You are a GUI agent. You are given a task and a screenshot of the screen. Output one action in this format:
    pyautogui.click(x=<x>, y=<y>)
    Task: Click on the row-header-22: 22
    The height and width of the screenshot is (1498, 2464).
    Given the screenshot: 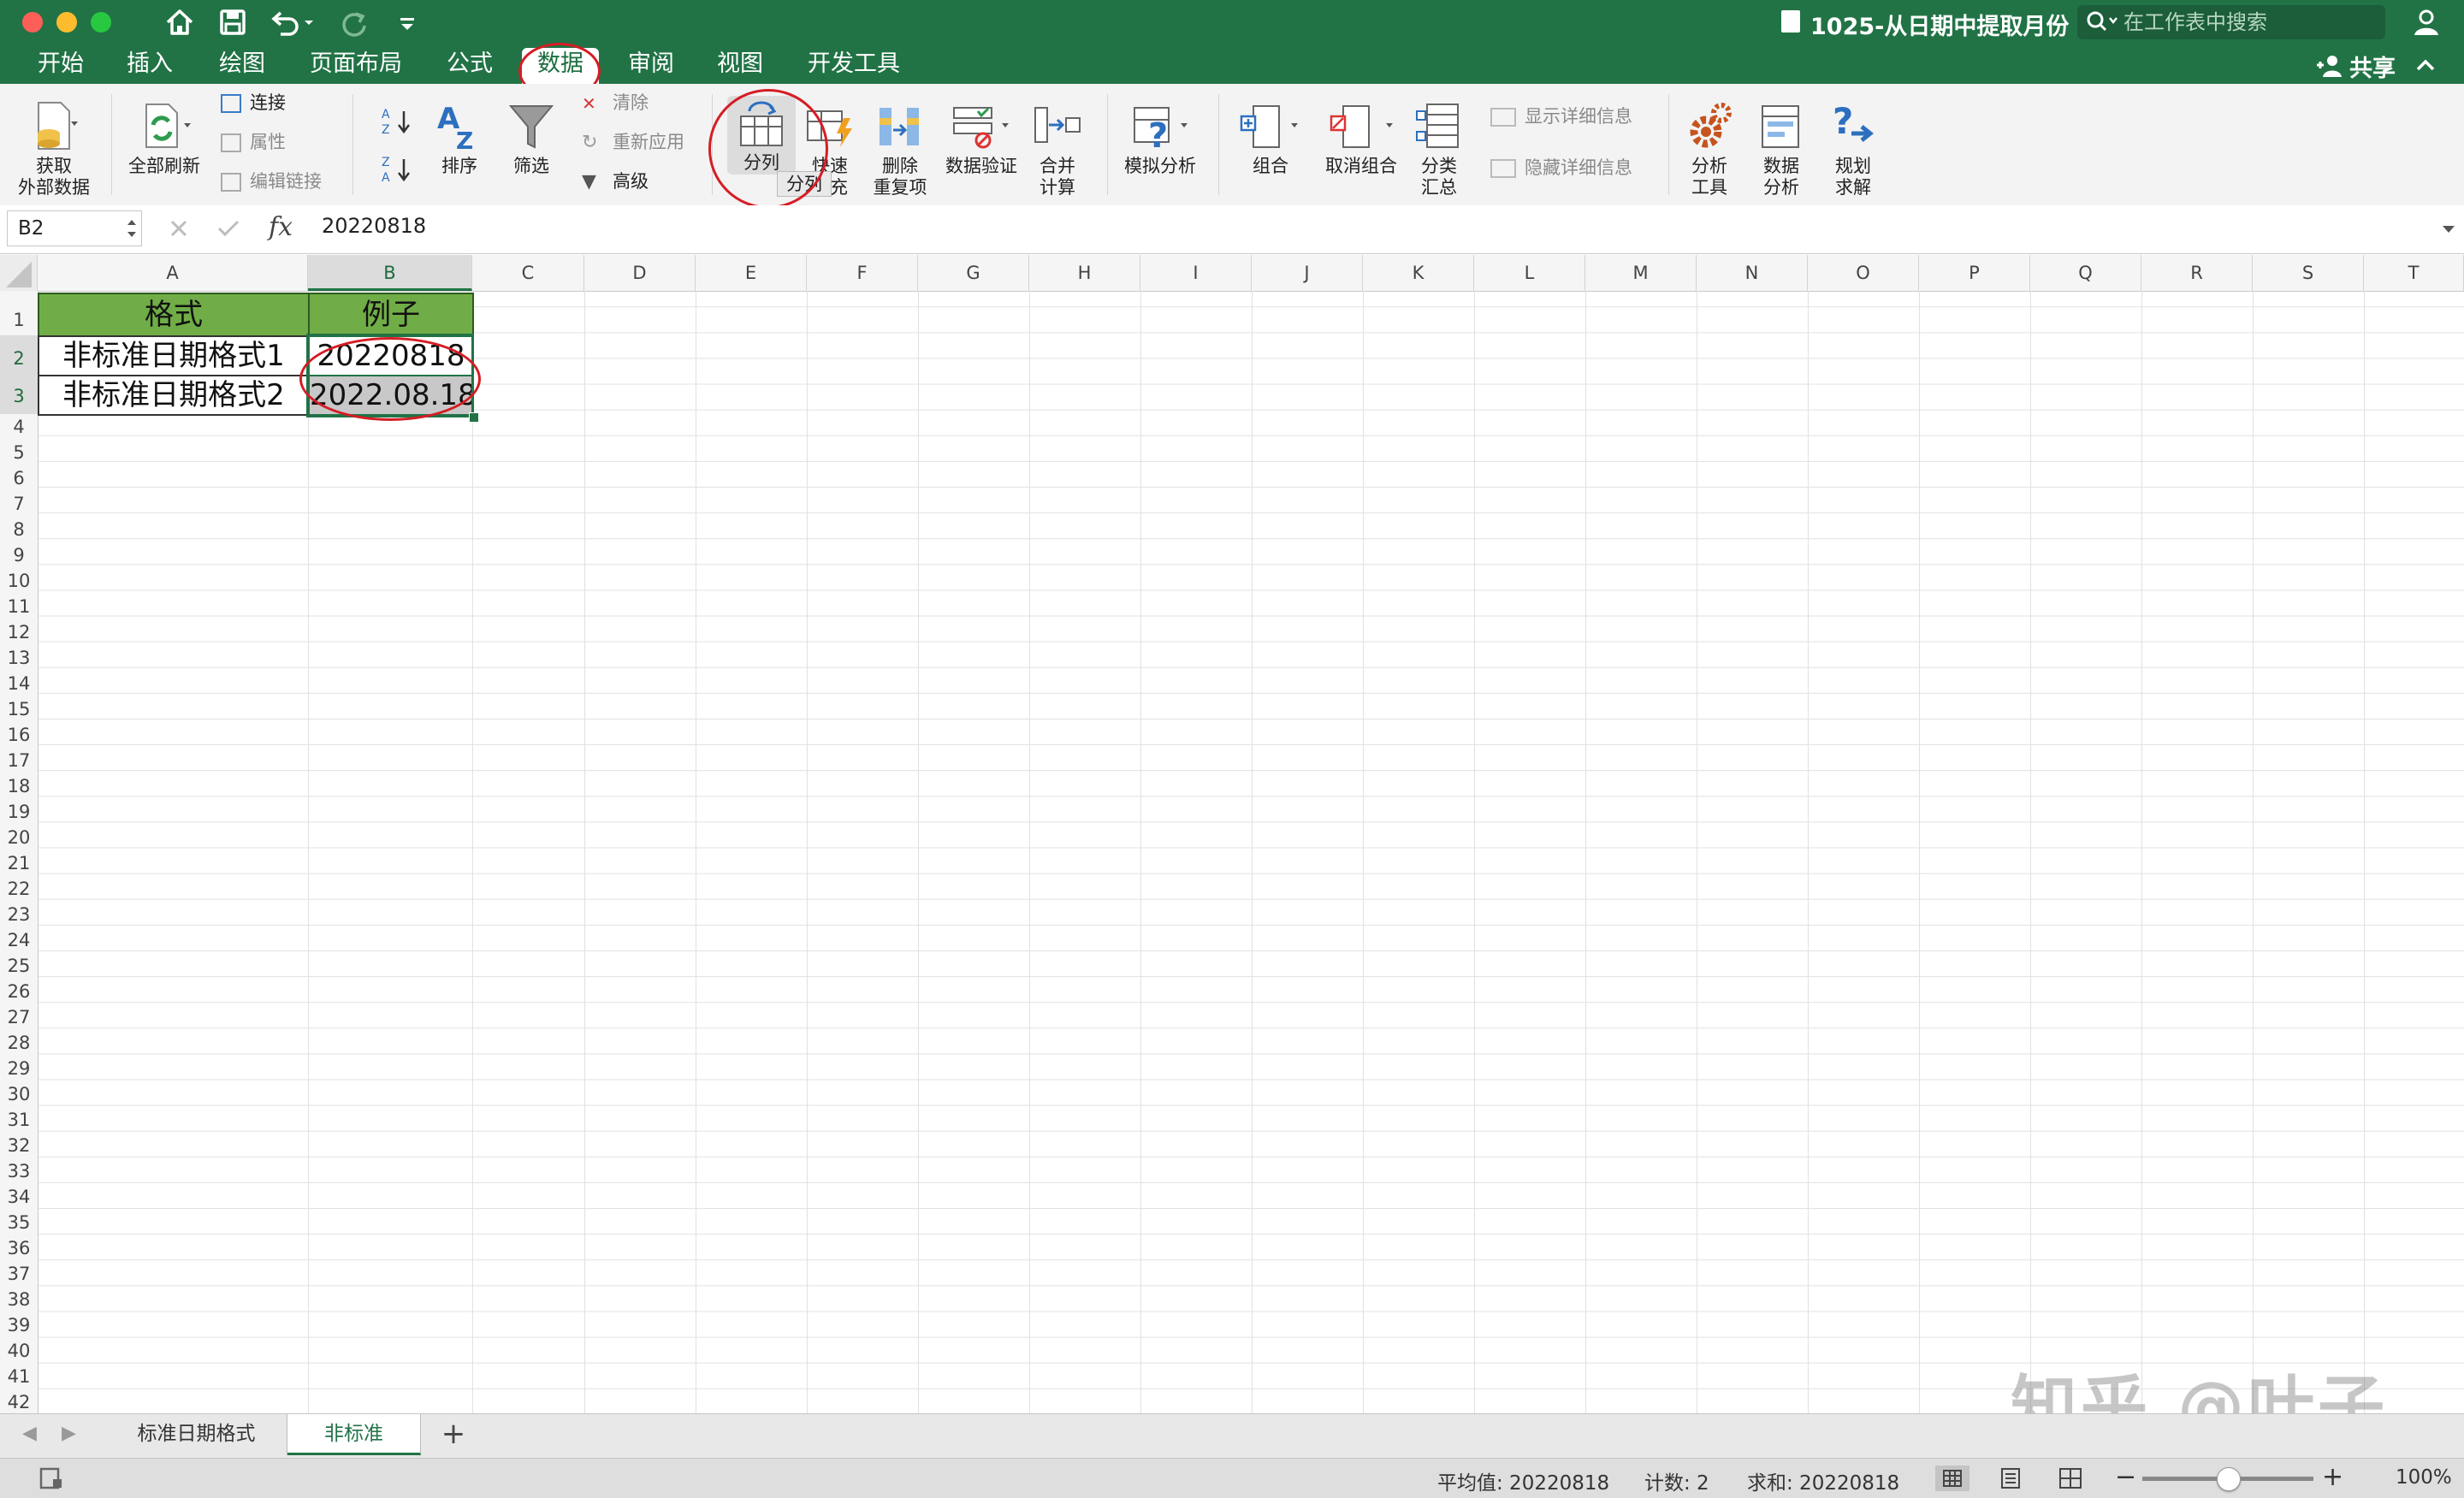 What is the action you would take?
    pyautogui.click(x=19, y=889)
    